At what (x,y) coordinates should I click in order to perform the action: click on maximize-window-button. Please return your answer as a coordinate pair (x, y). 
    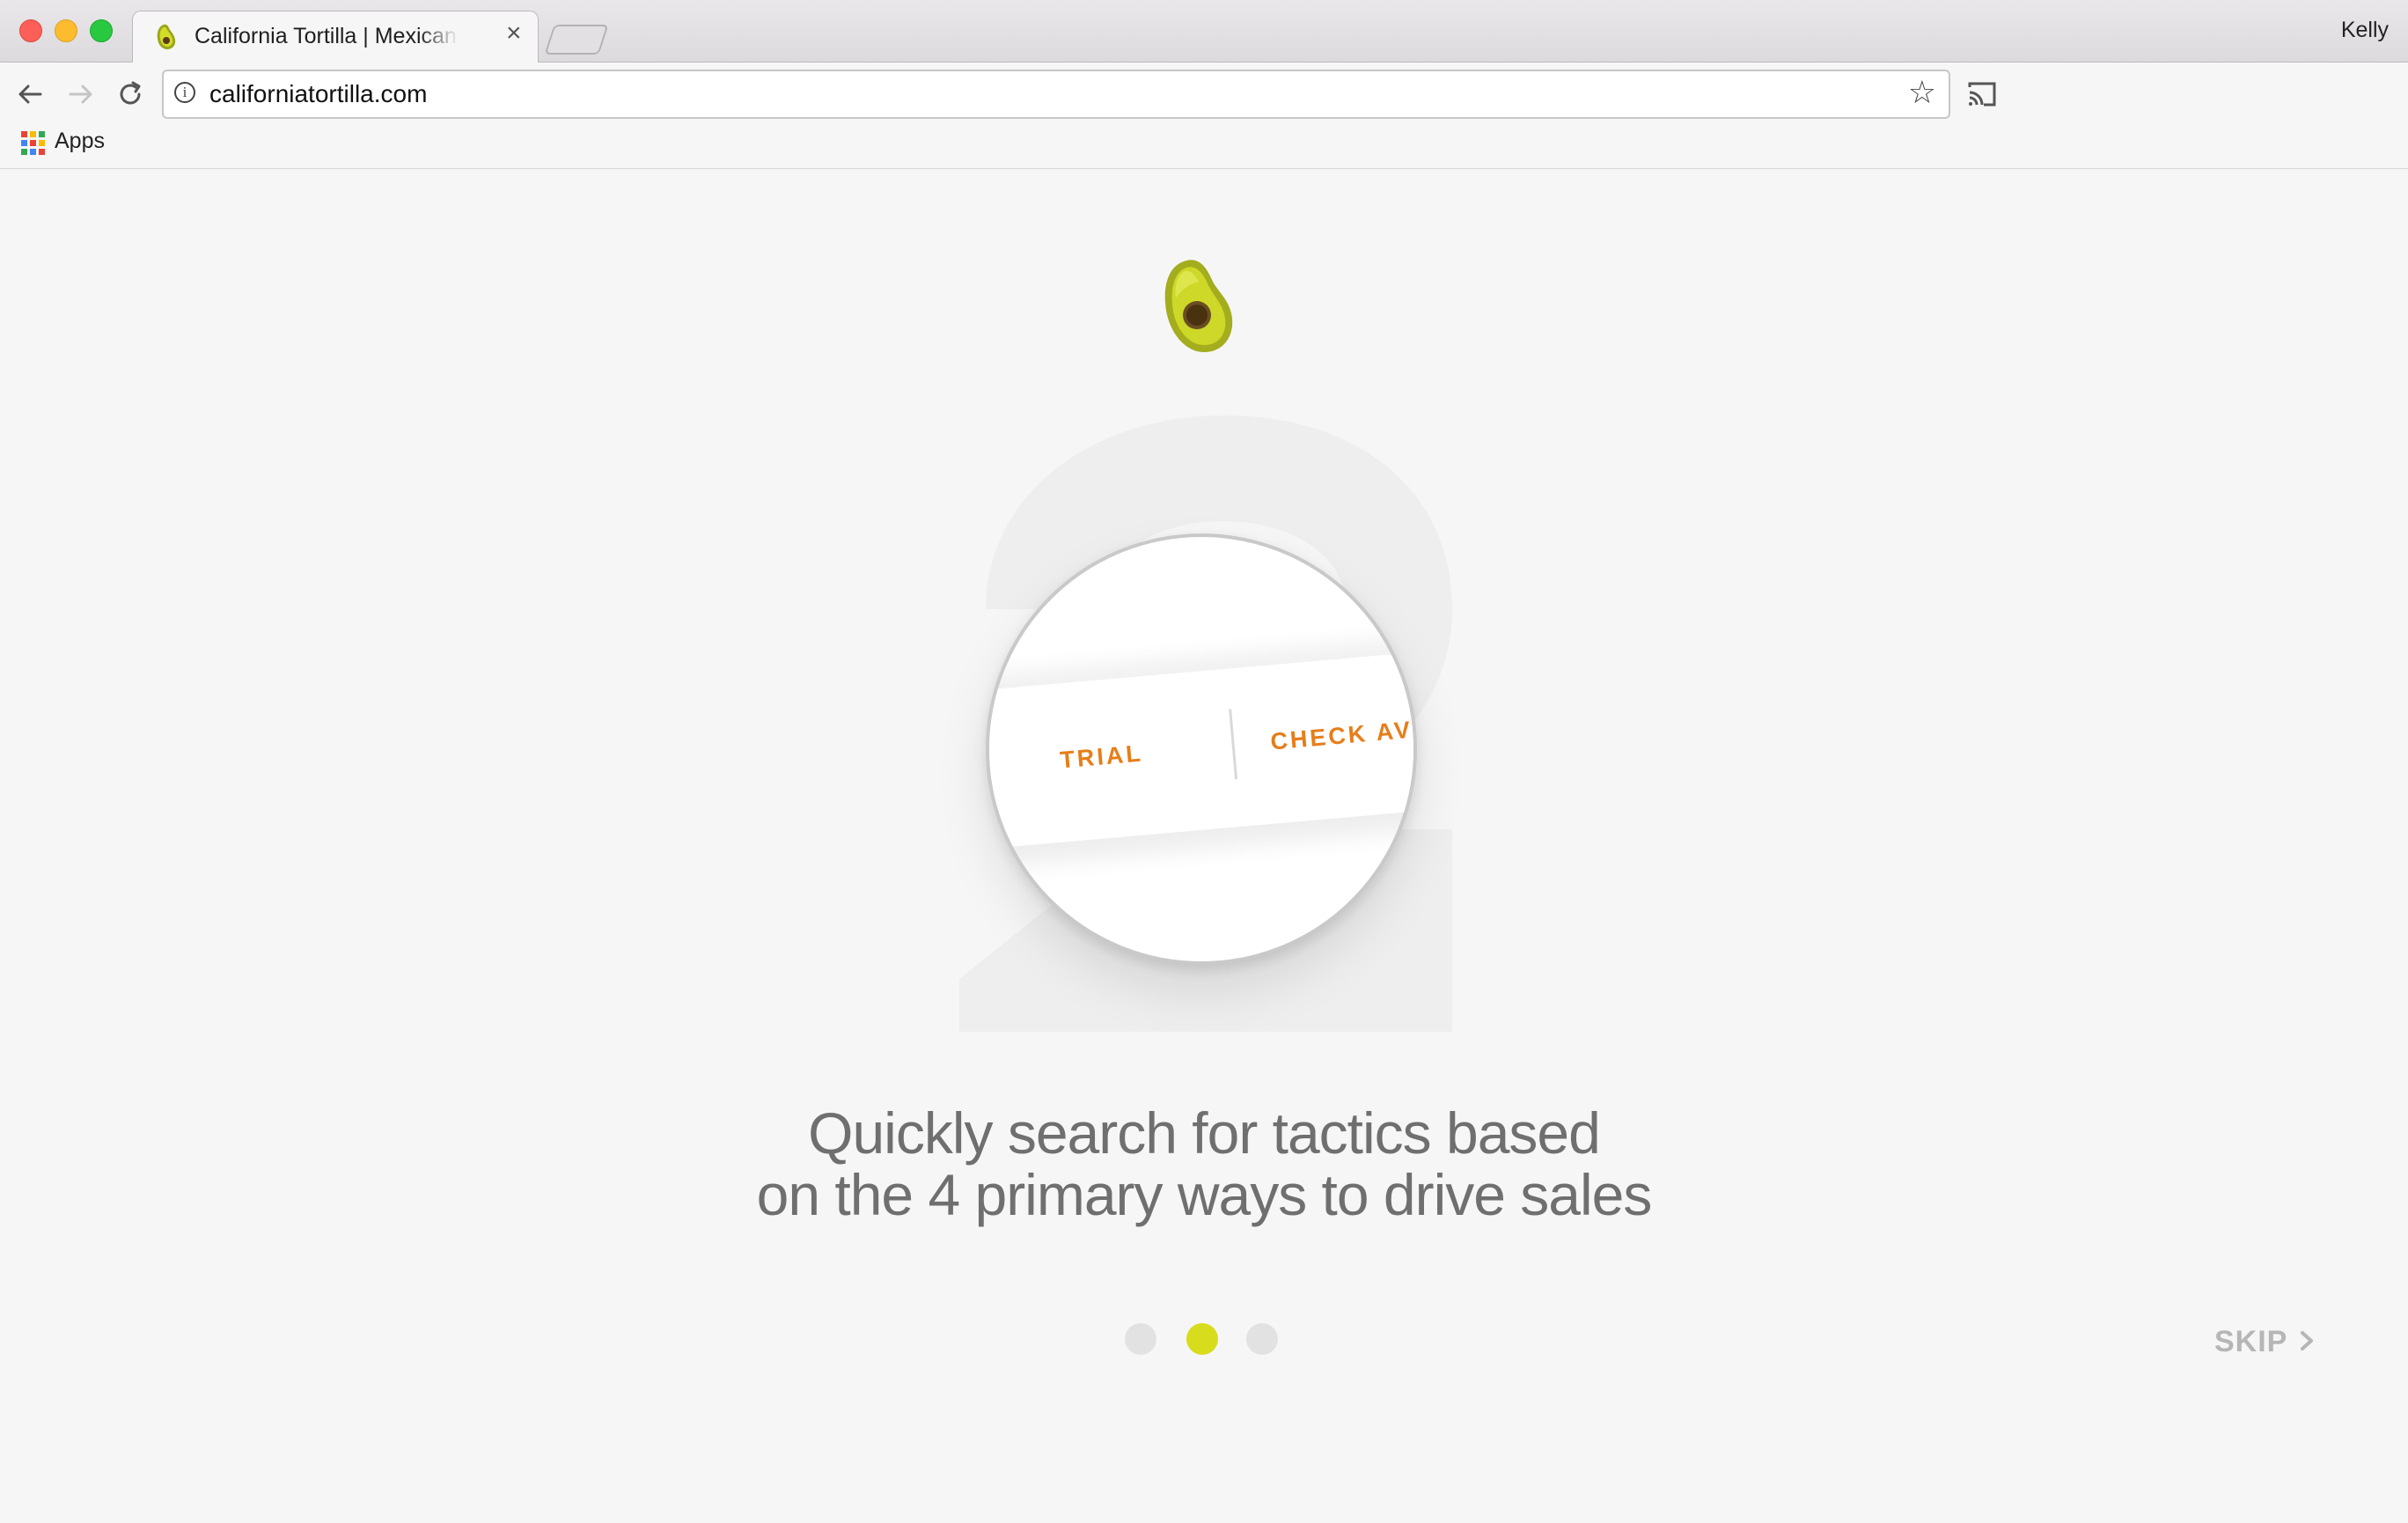
    Looking at the image, I should click on (101, 30).